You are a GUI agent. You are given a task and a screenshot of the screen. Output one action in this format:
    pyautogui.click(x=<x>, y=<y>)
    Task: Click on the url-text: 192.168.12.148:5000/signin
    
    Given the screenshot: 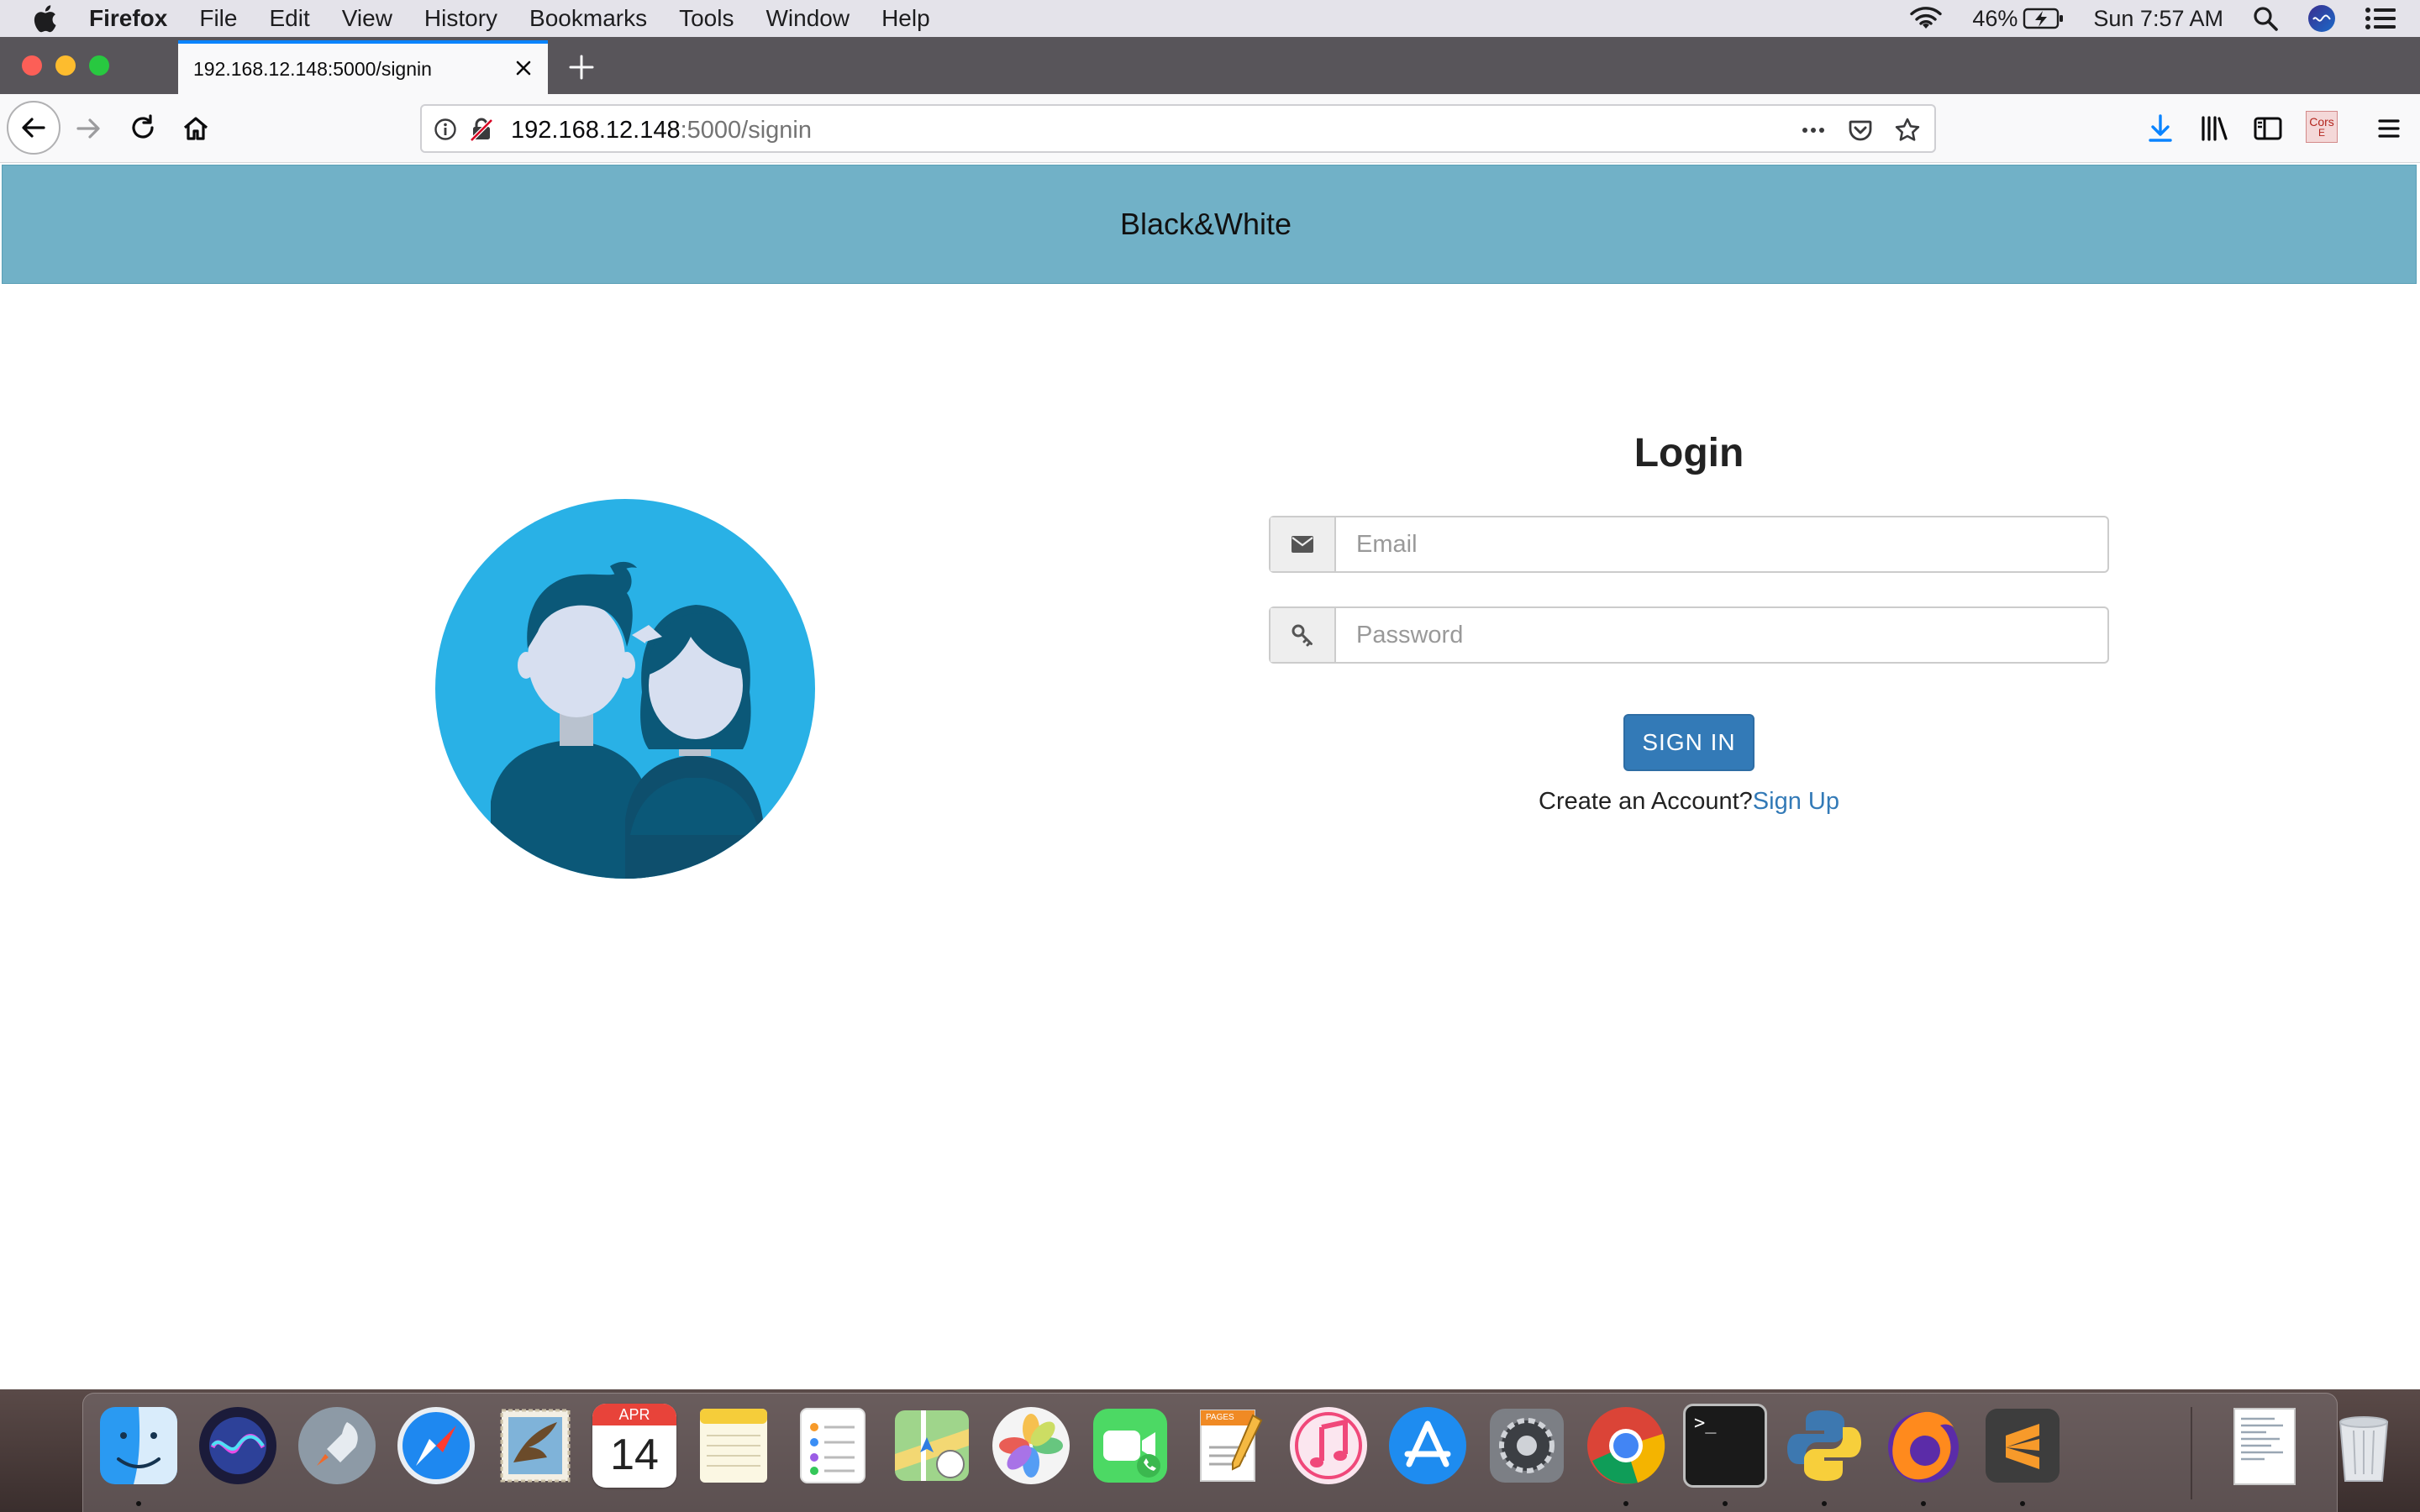 What is the action you would take?
    pyautogui.click(x=661, y=130)
    